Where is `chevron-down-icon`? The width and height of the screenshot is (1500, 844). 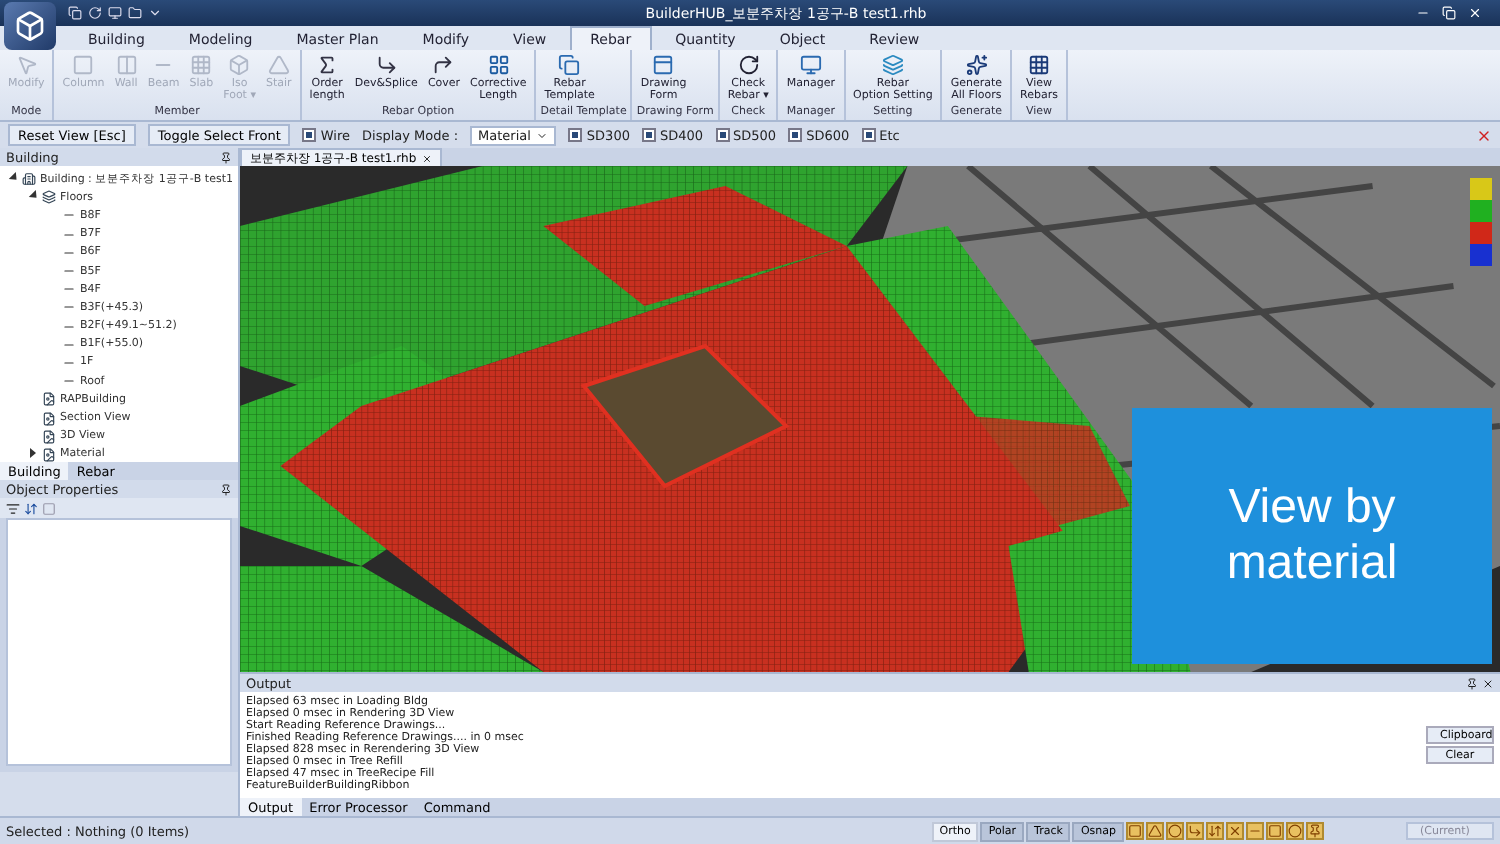
chevron-down-icon is located at coordinates (542, 135).